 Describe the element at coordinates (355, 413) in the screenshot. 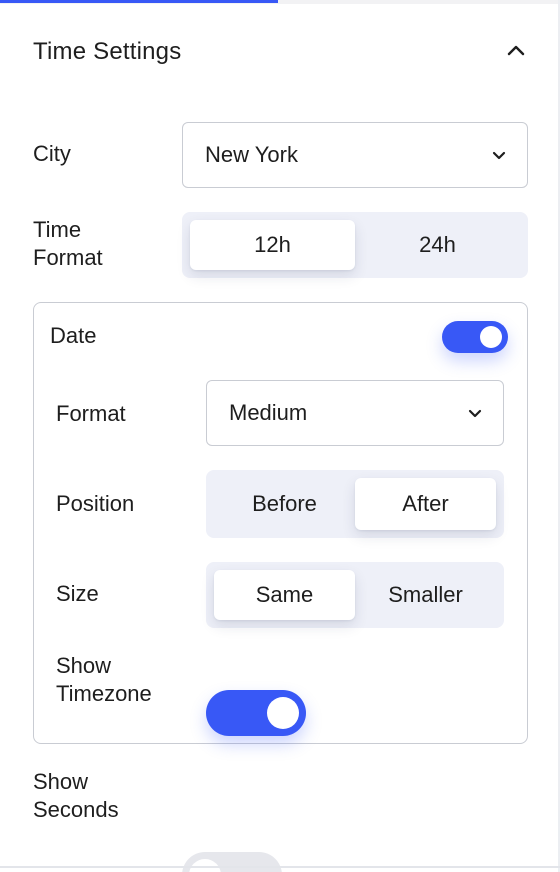

I see `date-format-select: Medium` at that location.